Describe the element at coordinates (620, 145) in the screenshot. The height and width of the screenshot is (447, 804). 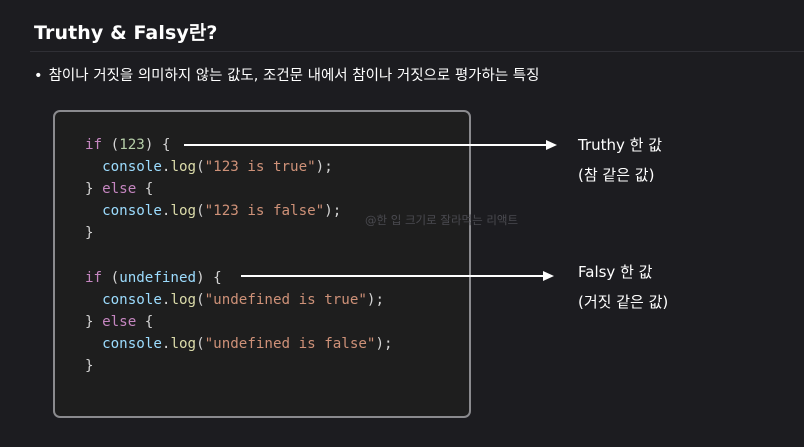
I see `truthy-label: Truthy 한 값` at that location.